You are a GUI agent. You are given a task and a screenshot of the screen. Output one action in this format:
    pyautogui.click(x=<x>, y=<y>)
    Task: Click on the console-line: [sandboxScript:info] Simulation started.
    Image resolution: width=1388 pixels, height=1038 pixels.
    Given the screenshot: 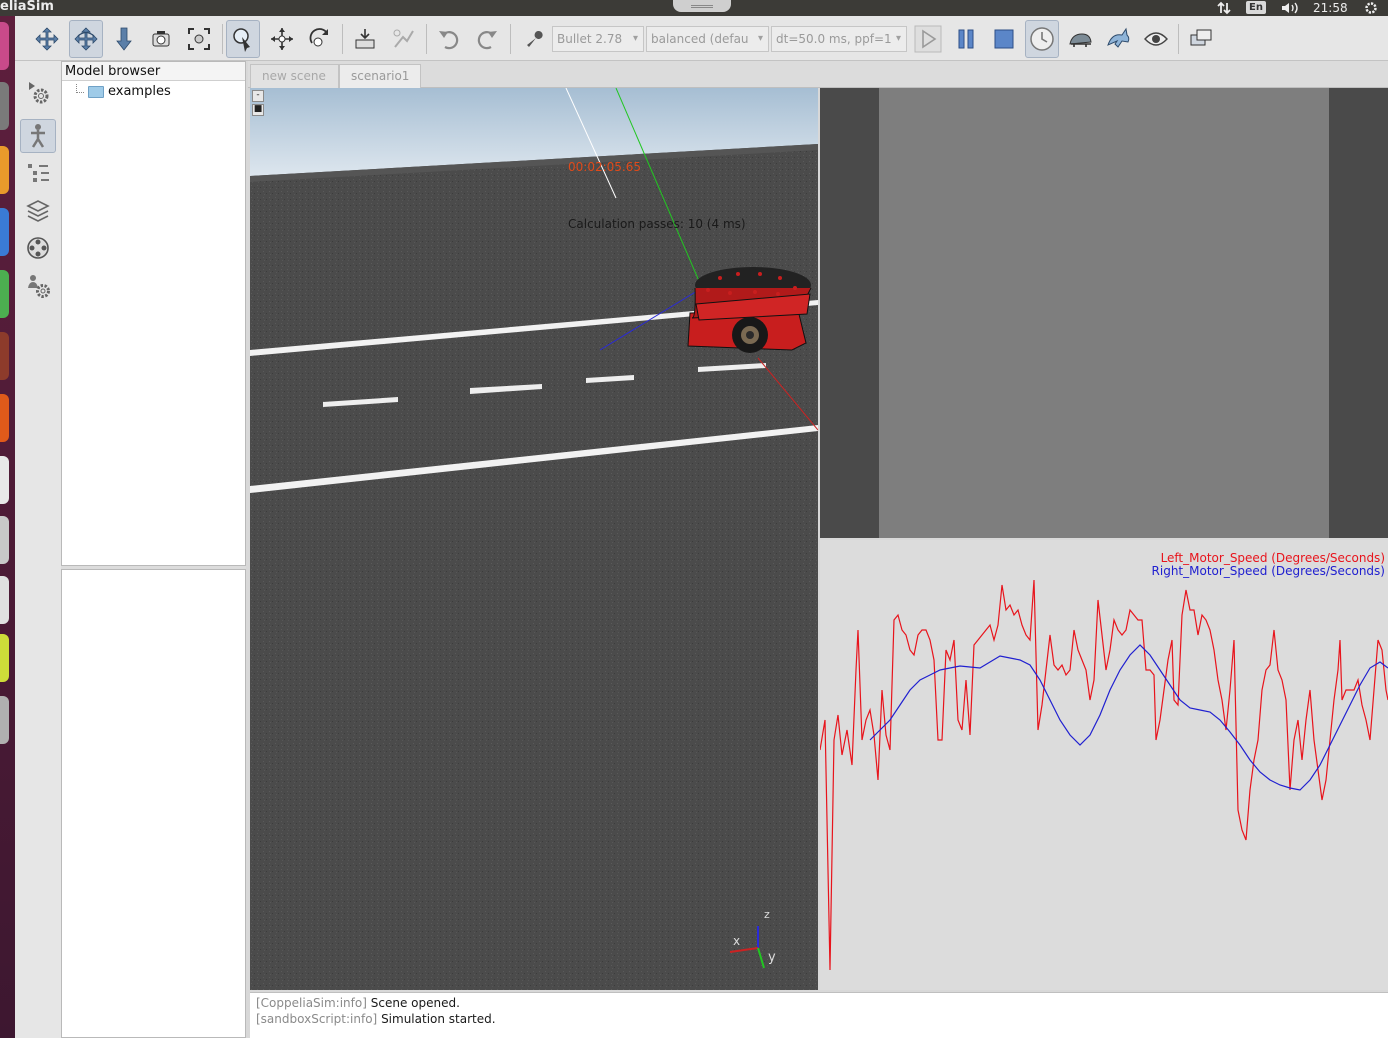 What is the action you would take?
    pyautogui.click(x=819, y=1019)
    